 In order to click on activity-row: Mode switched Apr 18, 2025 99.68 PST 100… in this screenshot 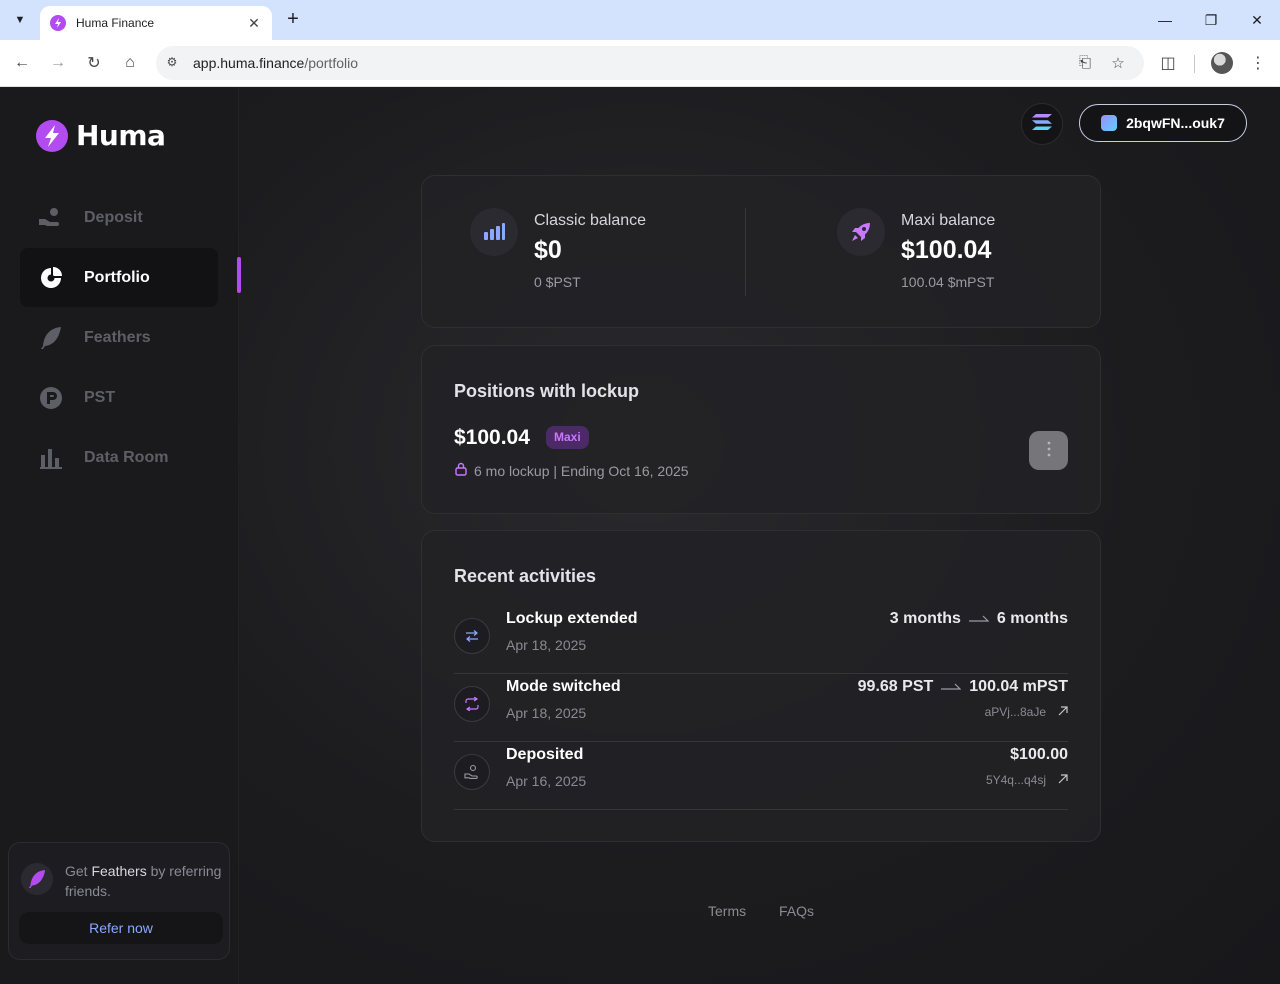, I will do `click(761, 708)`.